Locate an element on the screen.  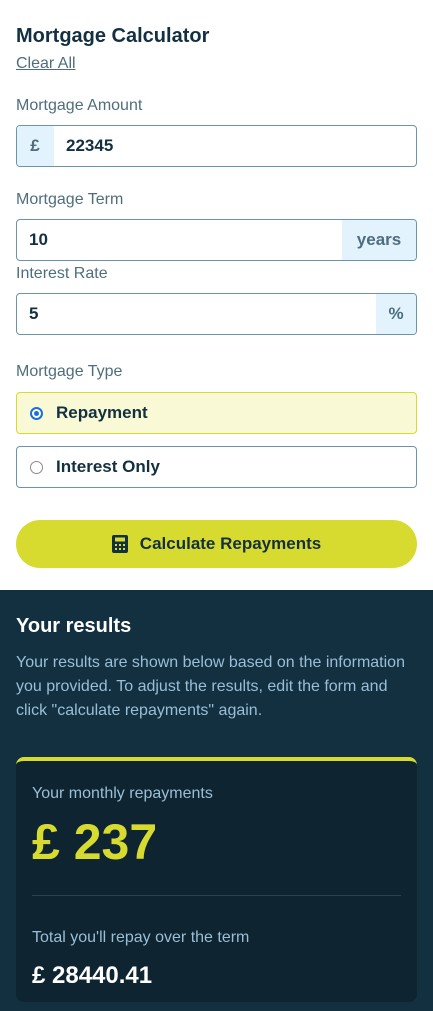
radio-button-selected is located at coordinates (36, 413).